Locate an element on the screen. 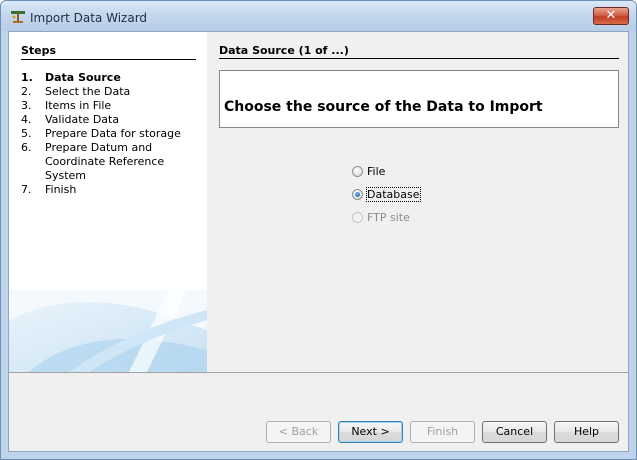 This screenshot has height=460, width=637. step-label: Finish is located at coordinates (61, 189).